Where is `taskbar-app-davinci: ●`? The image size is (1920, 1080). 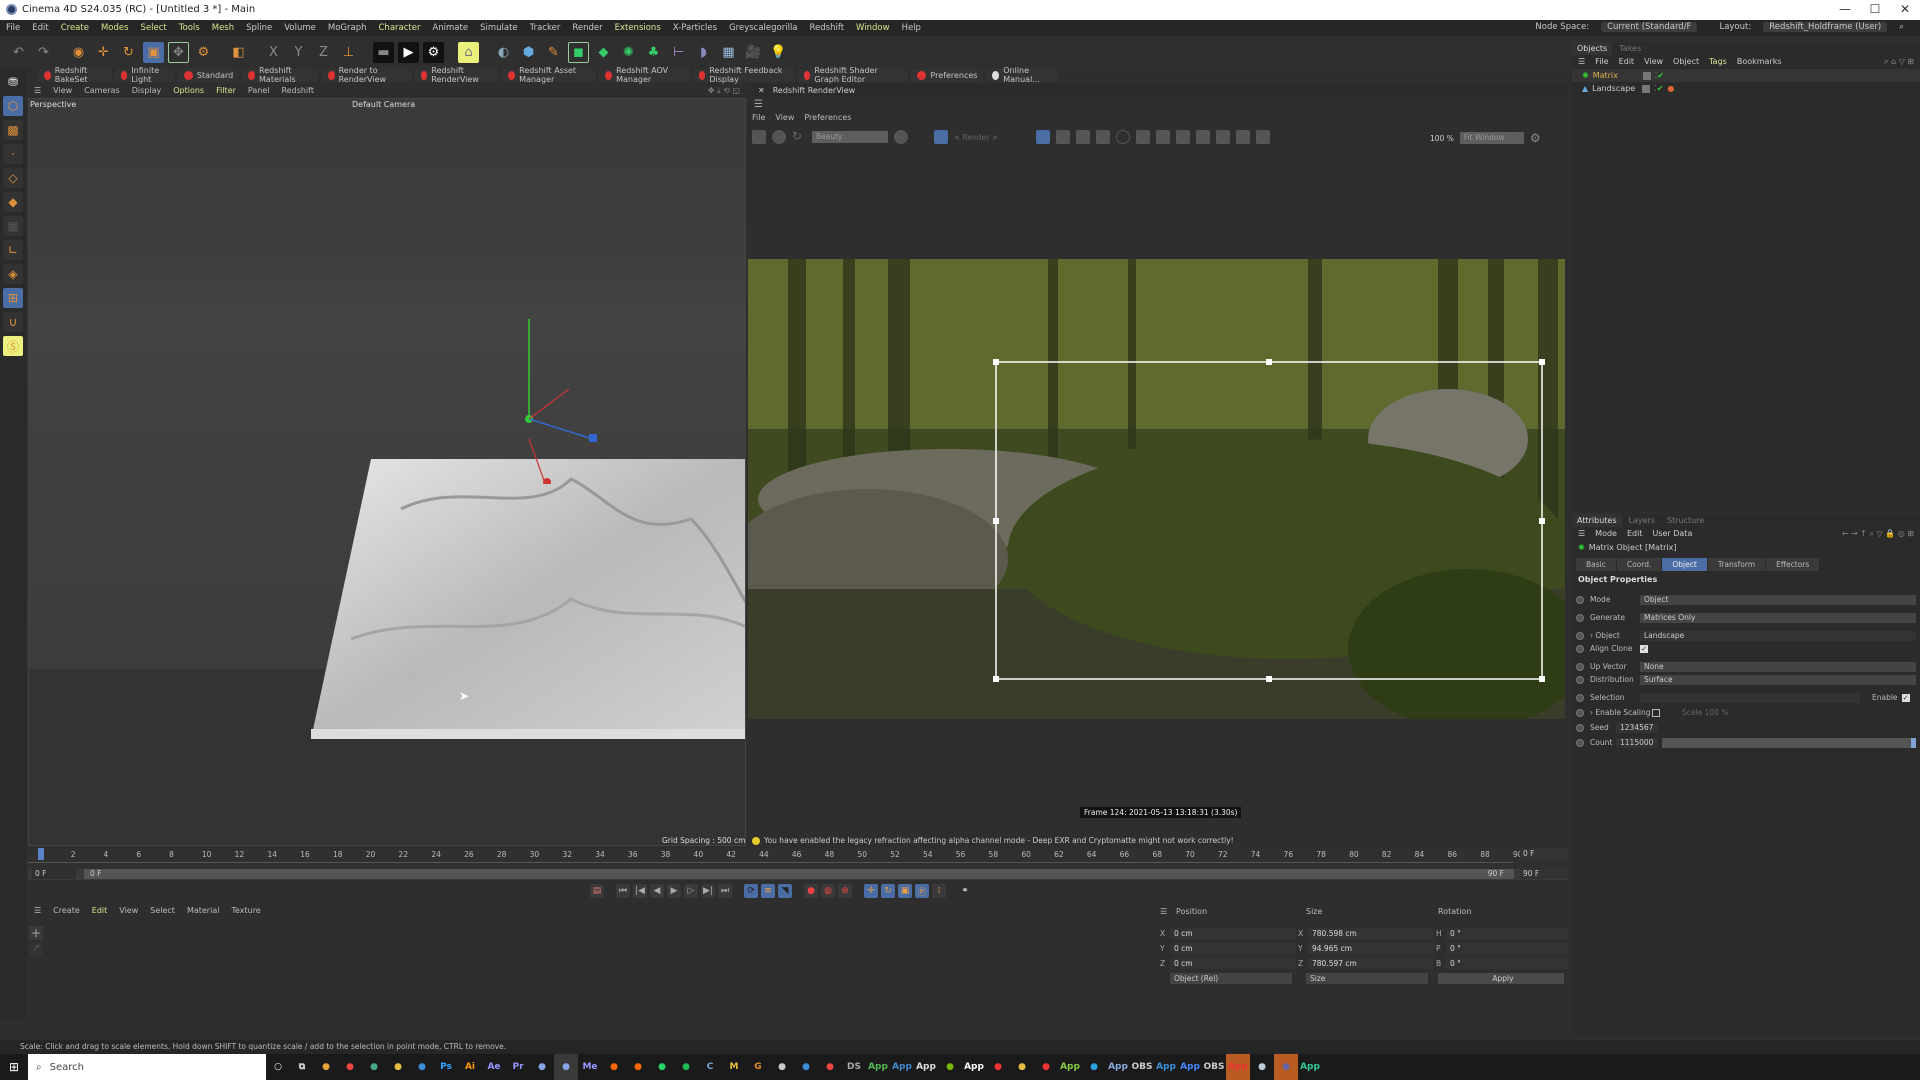
taskbar-app-davinci: ● is located at coordinates (782, 1067).